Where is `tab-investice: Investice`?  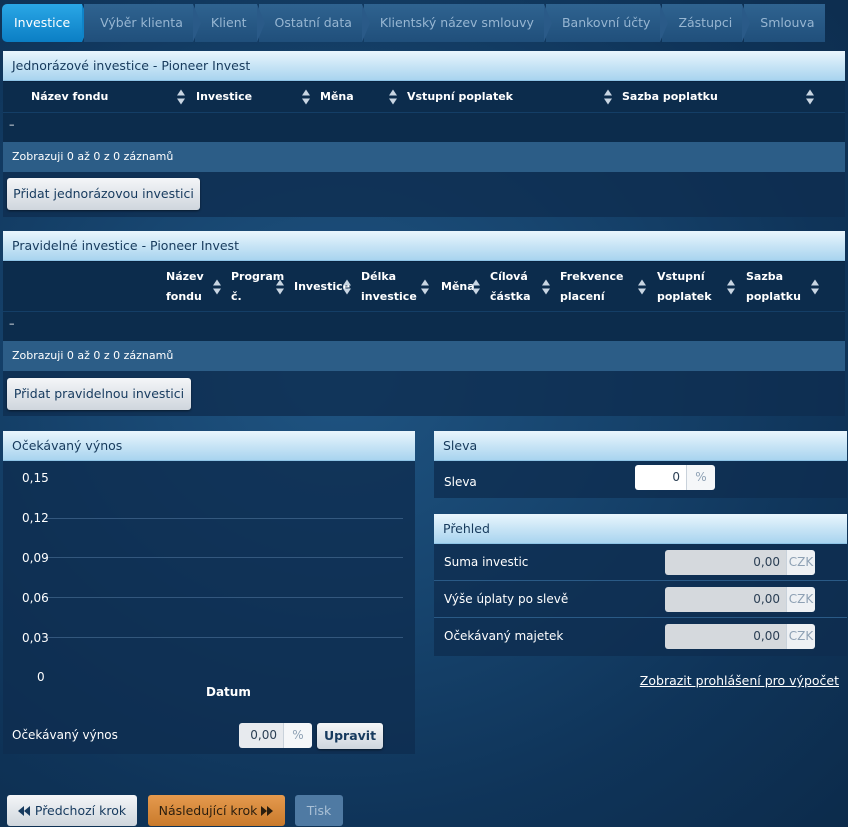
tab-investice: Investice is located at coordinates (46, 23).